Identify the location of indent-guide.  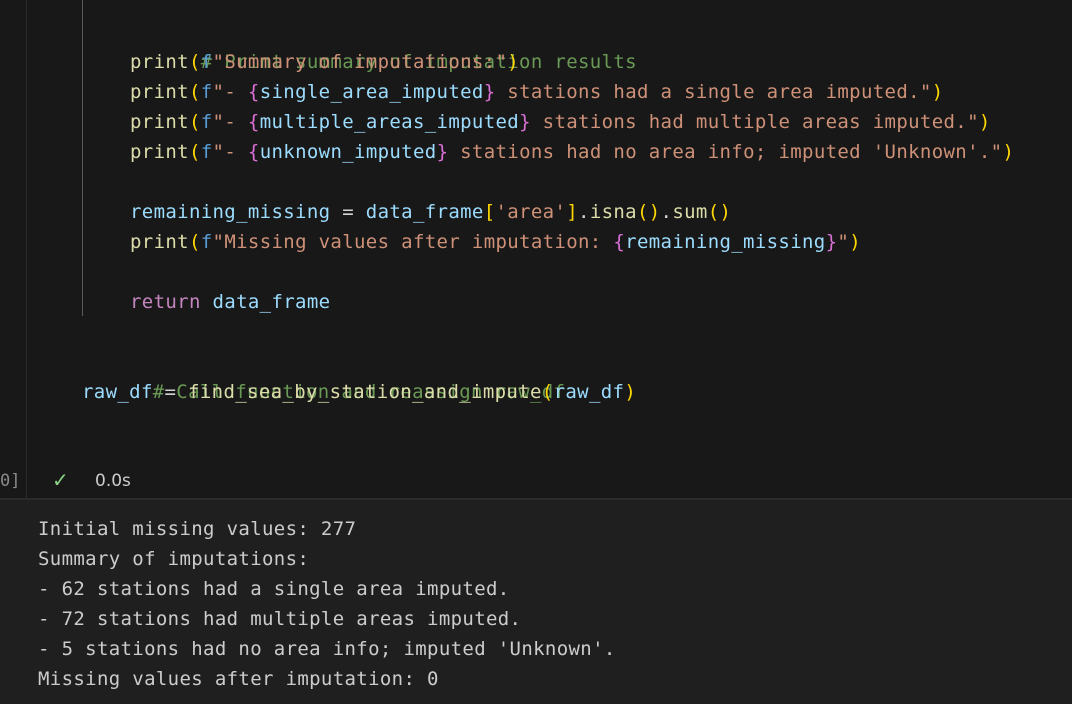
(82, 158).